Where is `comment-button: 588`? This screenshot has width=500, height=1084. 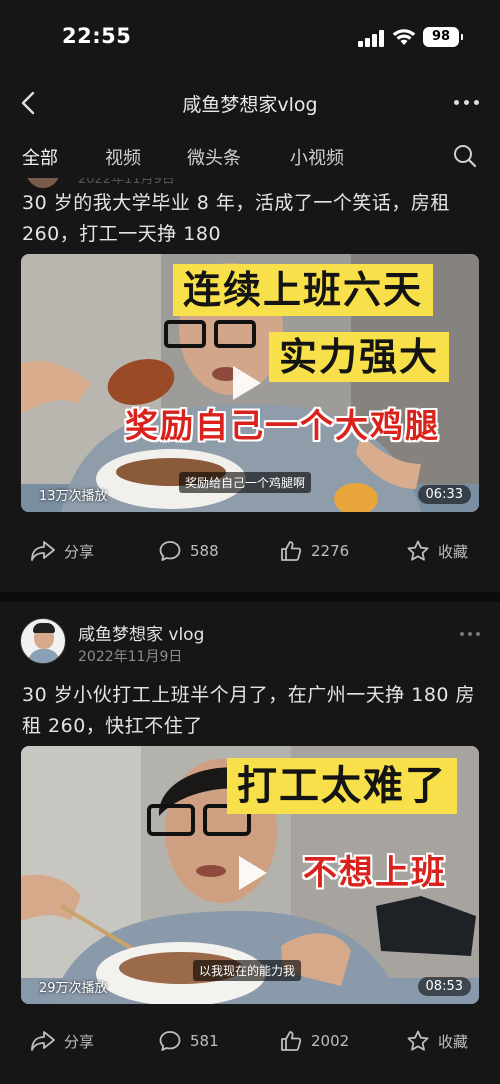 comment-button: 588 is located at coordinates (188, 551).